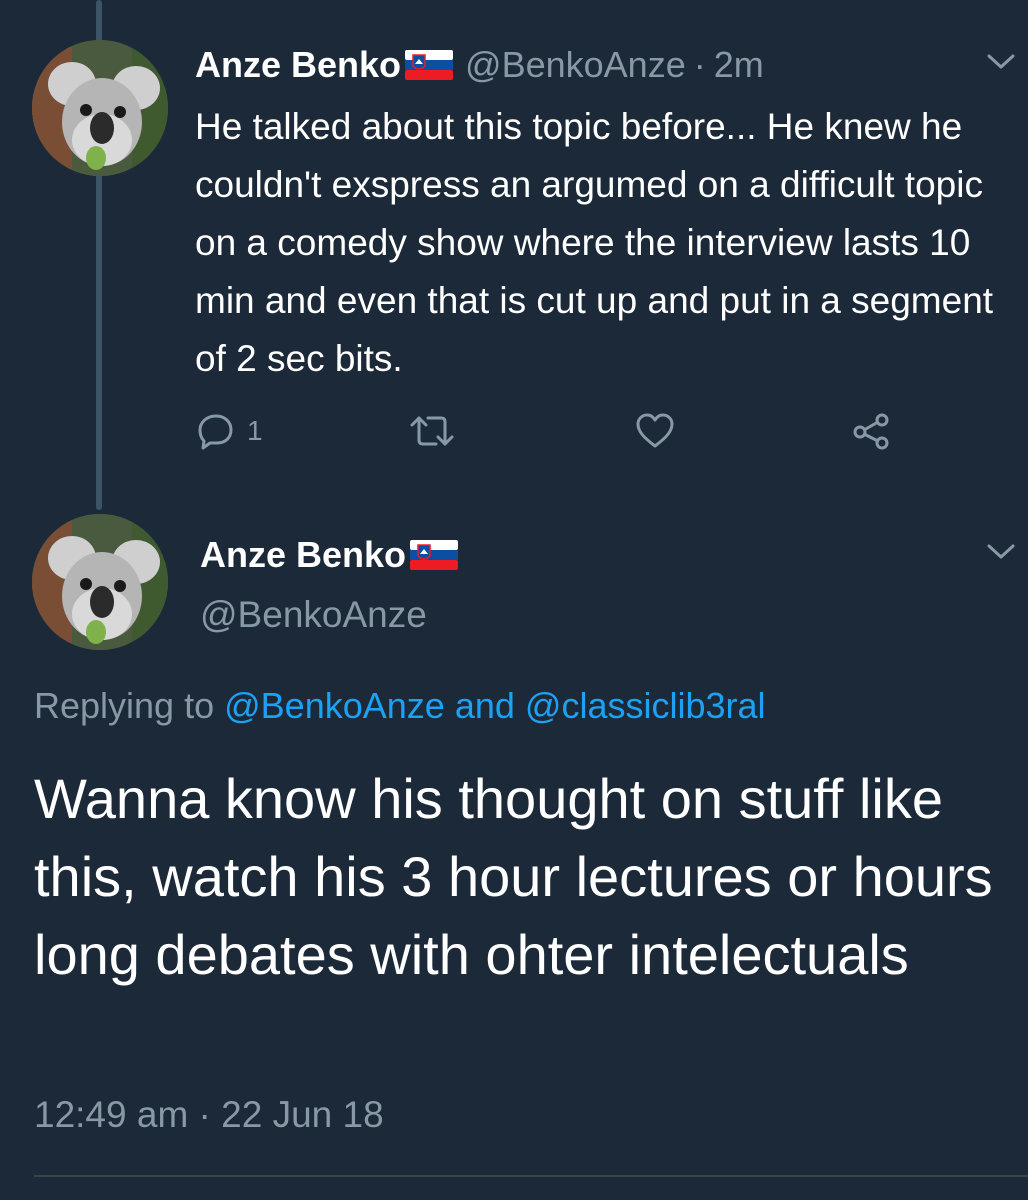  Describe the element at coordinates (485, 705) in the screenshot. I see `replying-and: and` at that location.